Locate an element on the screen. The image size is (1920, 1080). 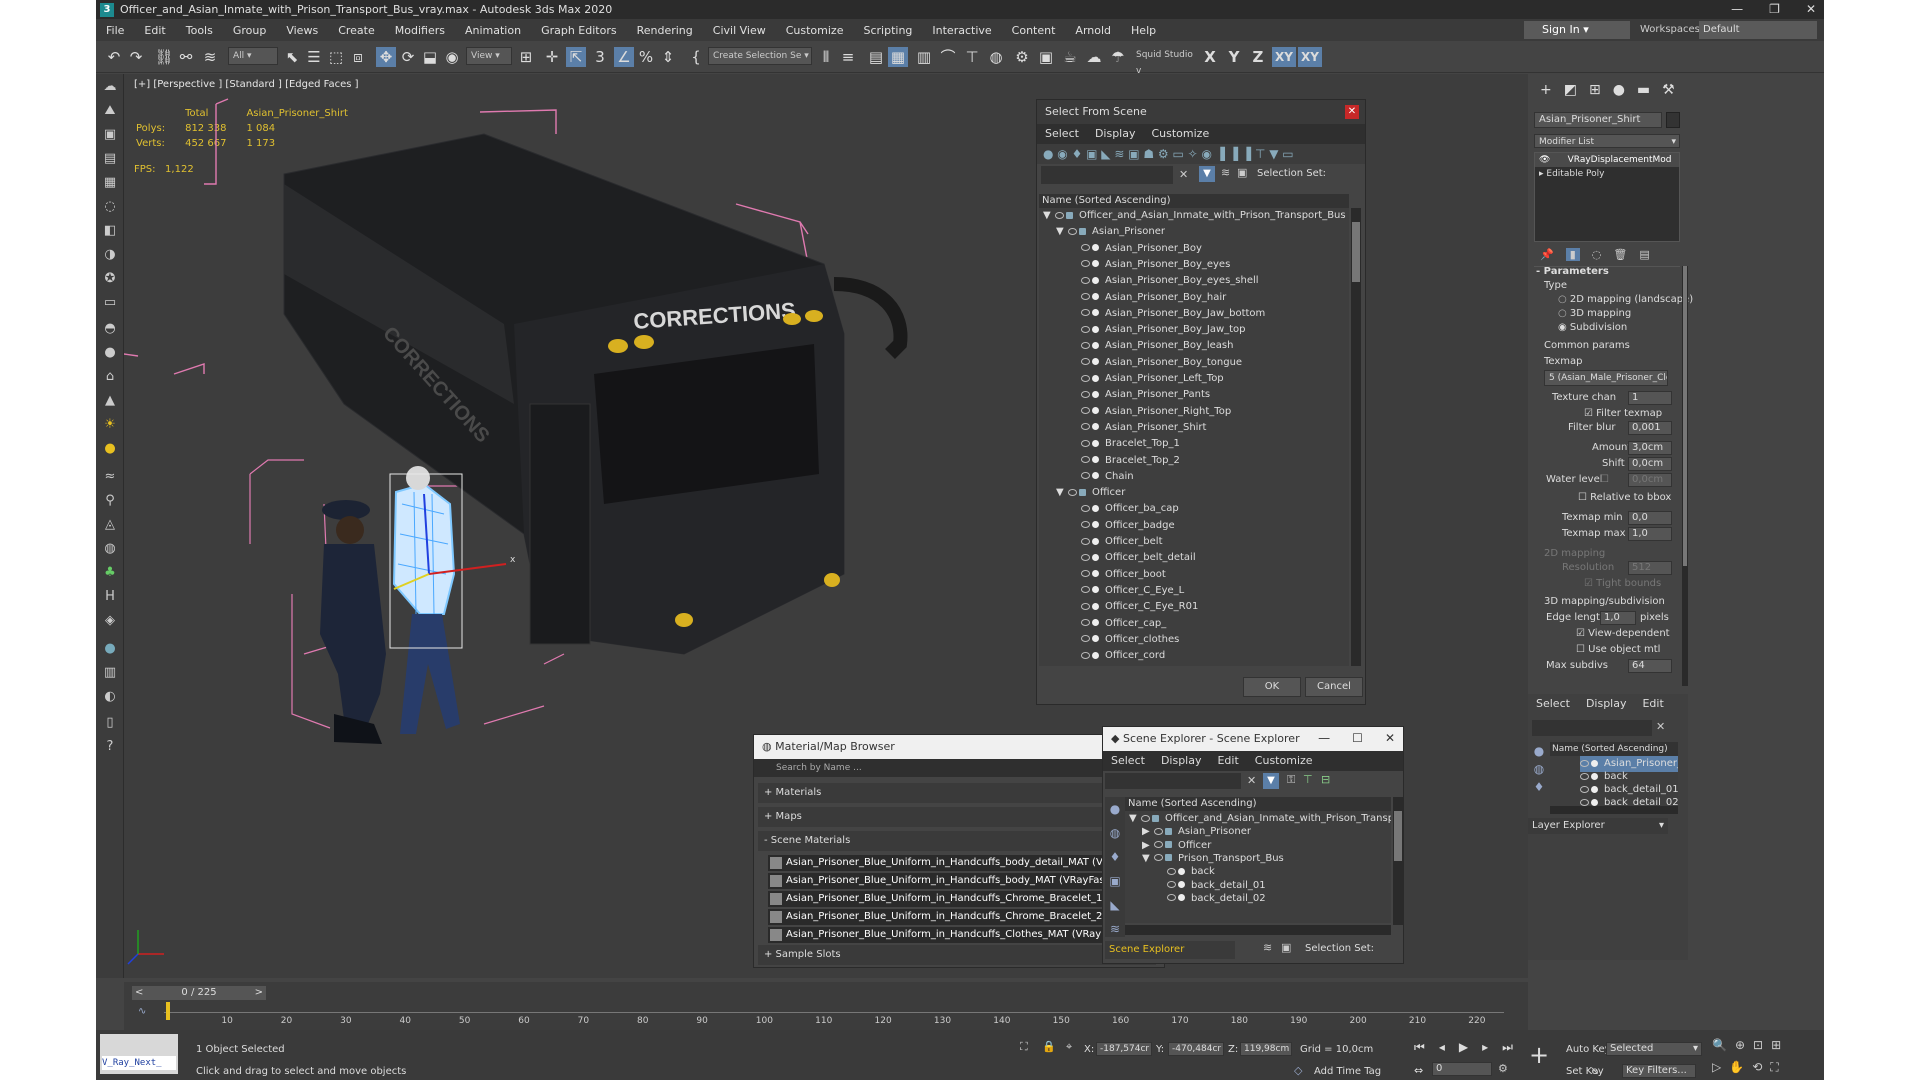
layer-list-item: back_detail_02 is located at coordinates (1629, 800).